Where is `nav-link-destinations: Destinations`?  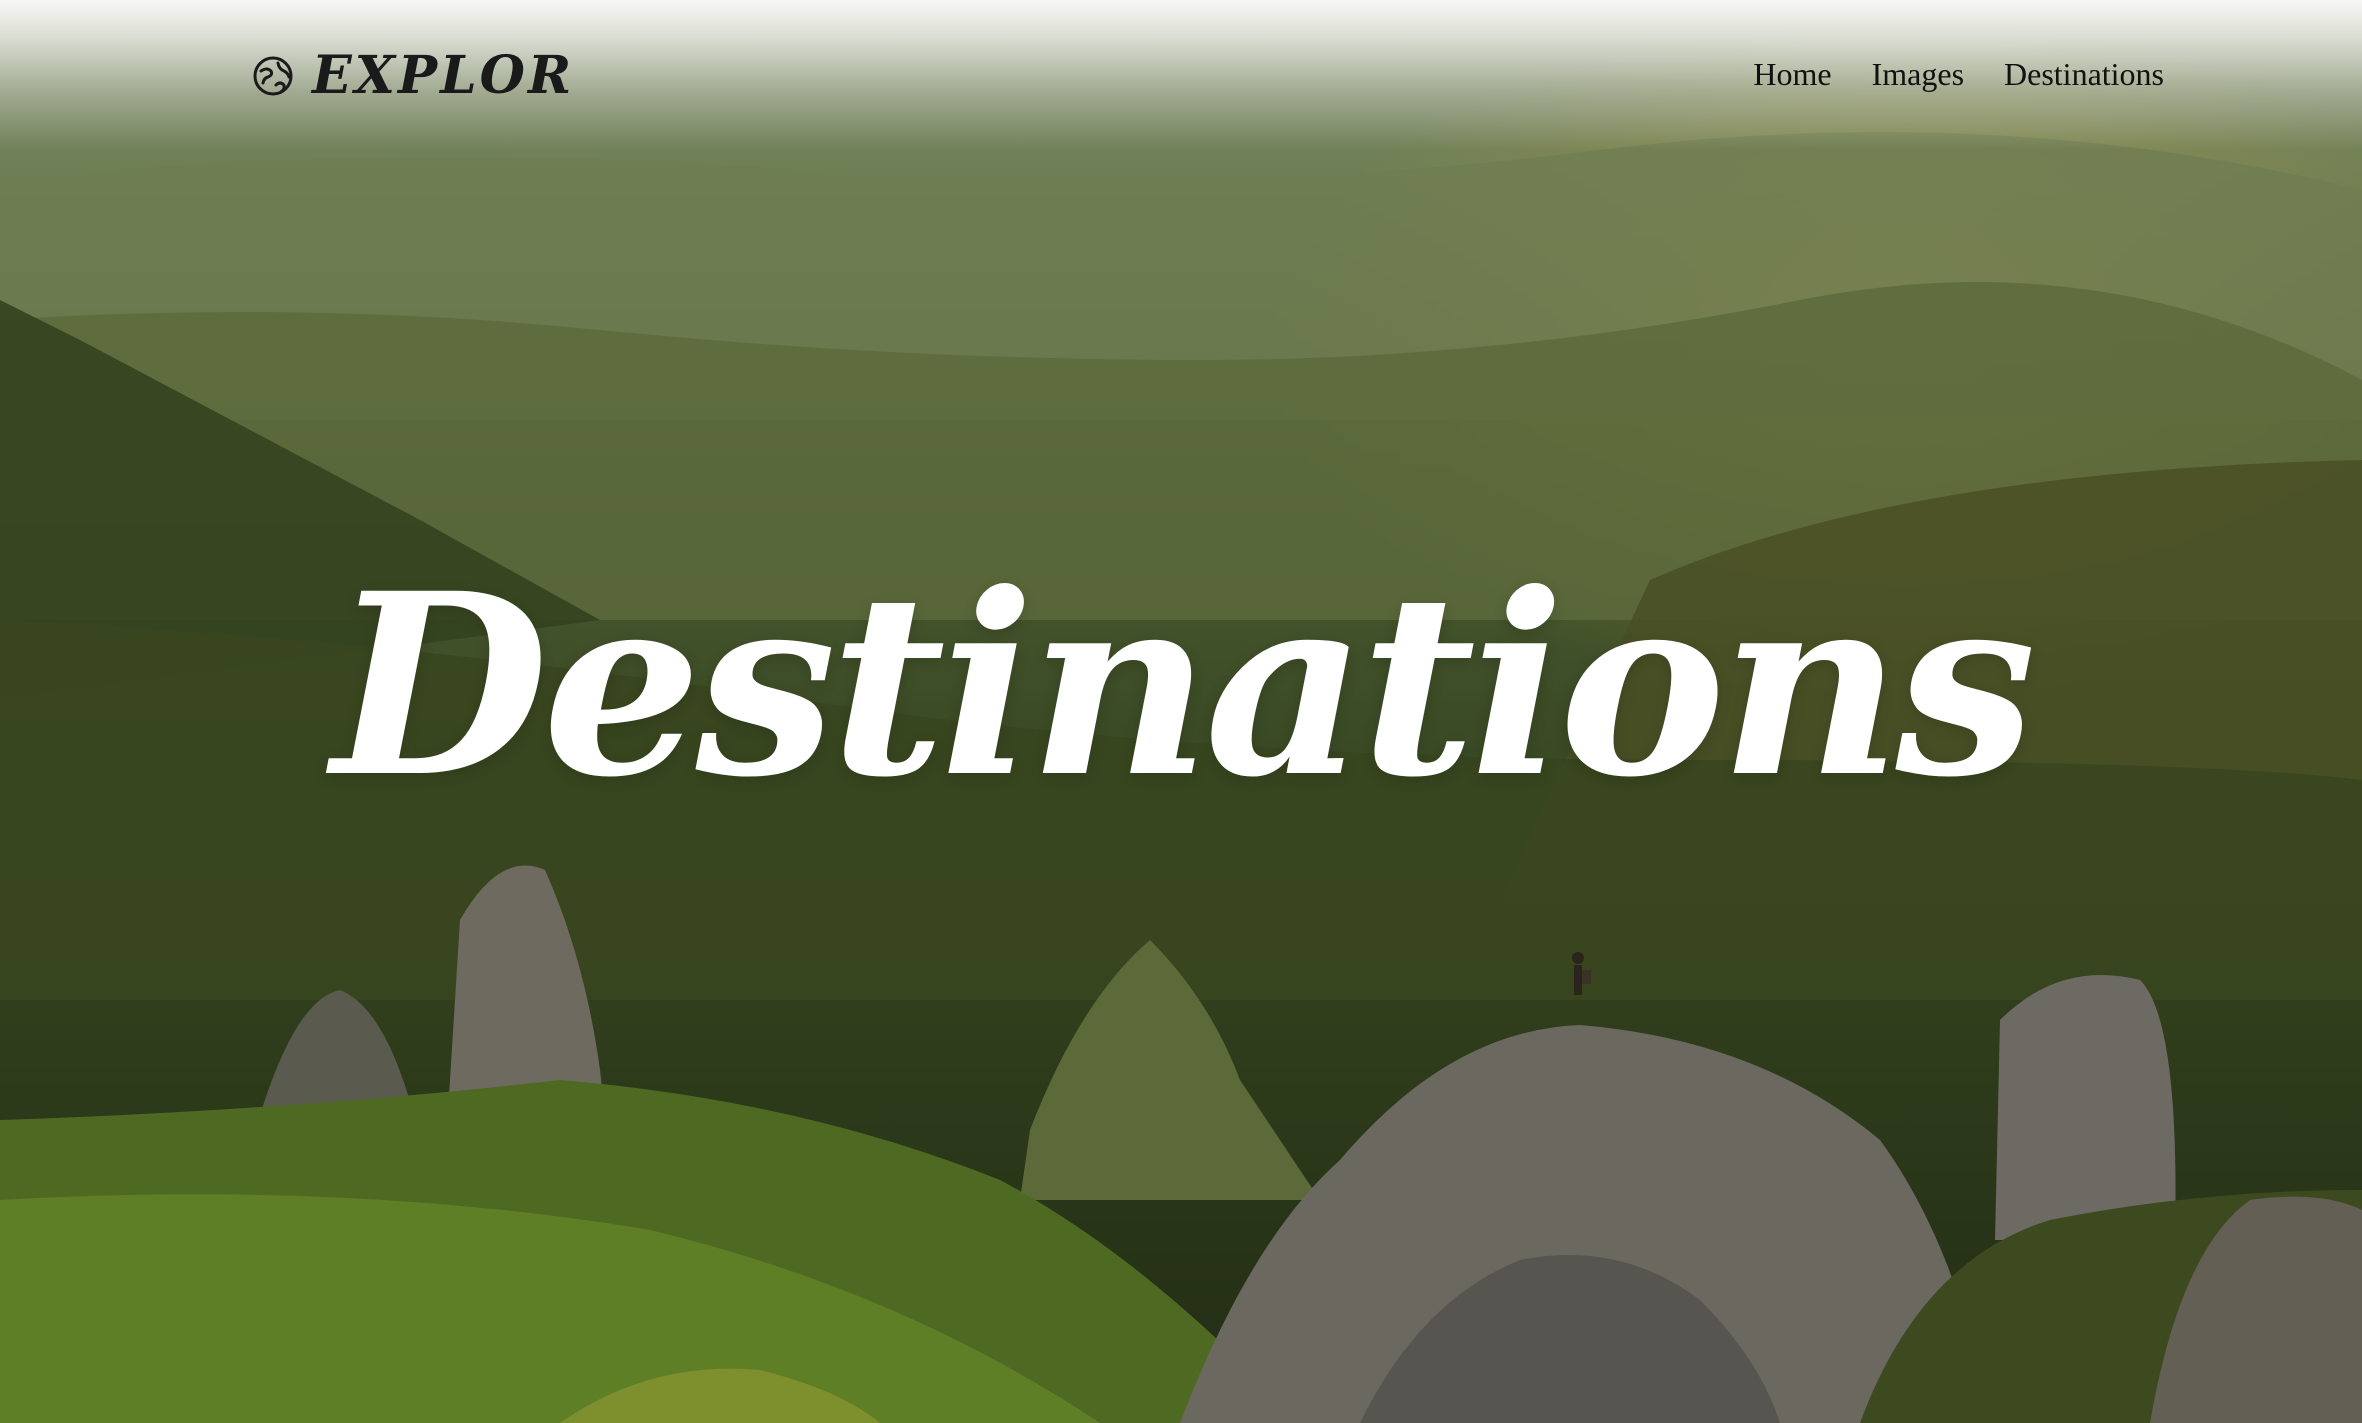 nav-link-destinations: Destinations is located at coordinates (2084, 74).